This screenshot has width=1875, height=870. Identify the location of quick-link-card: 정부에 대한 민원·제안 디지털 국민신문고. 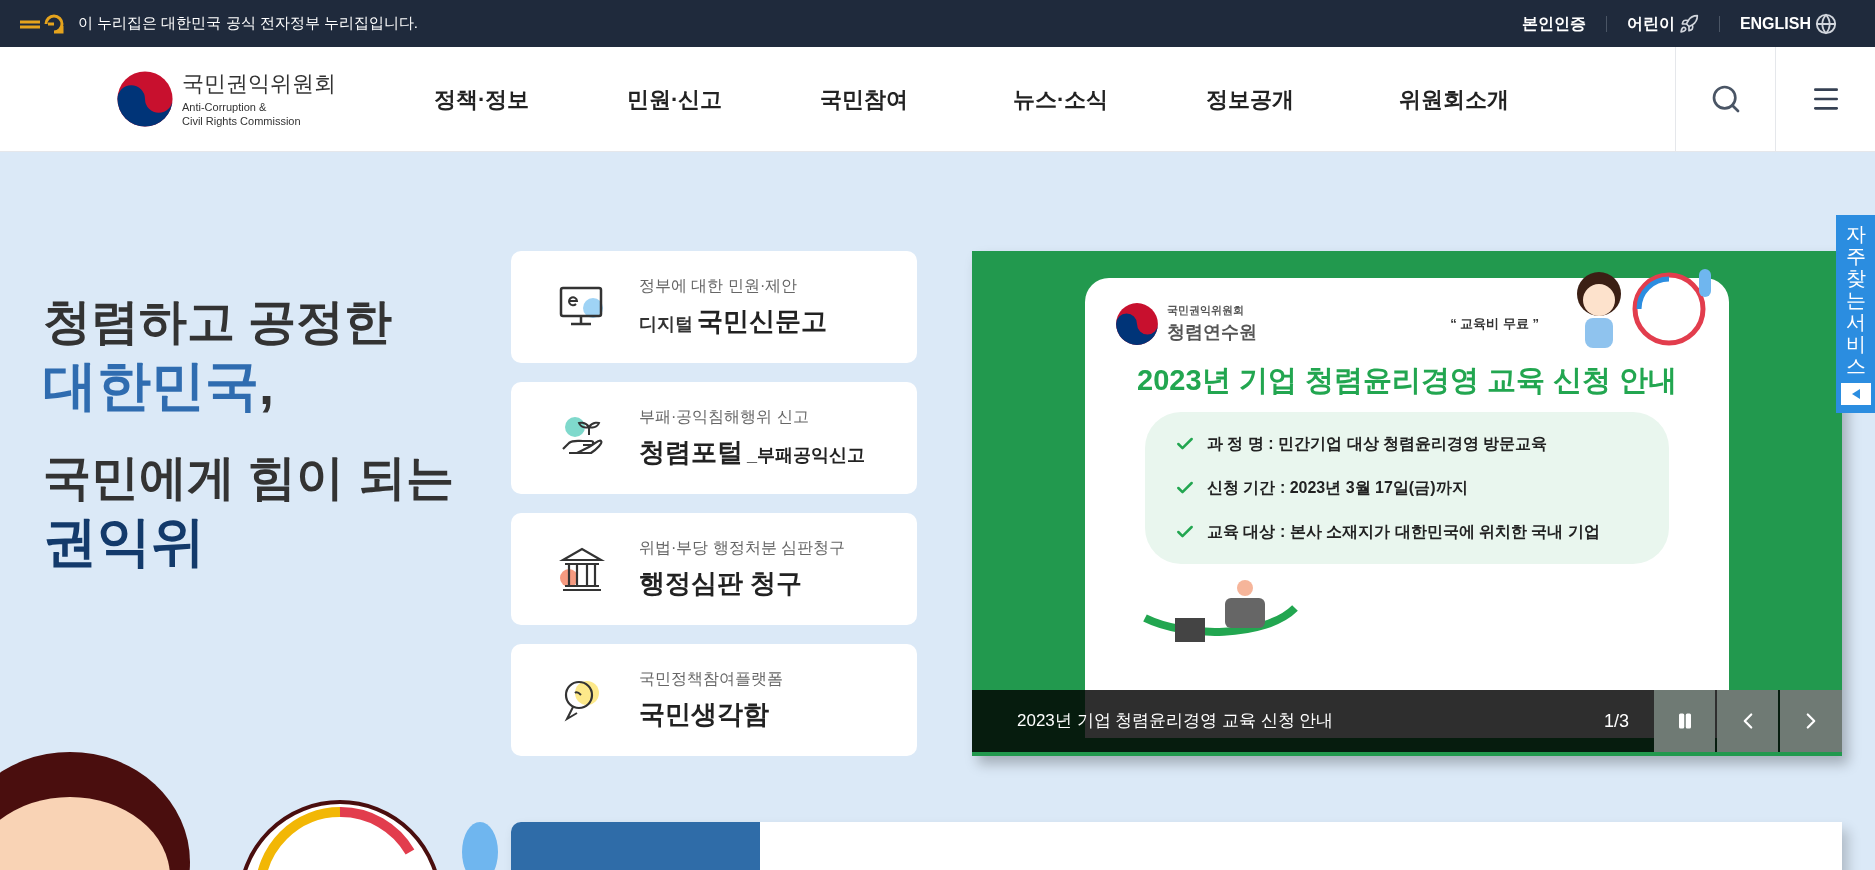
(714, 307).